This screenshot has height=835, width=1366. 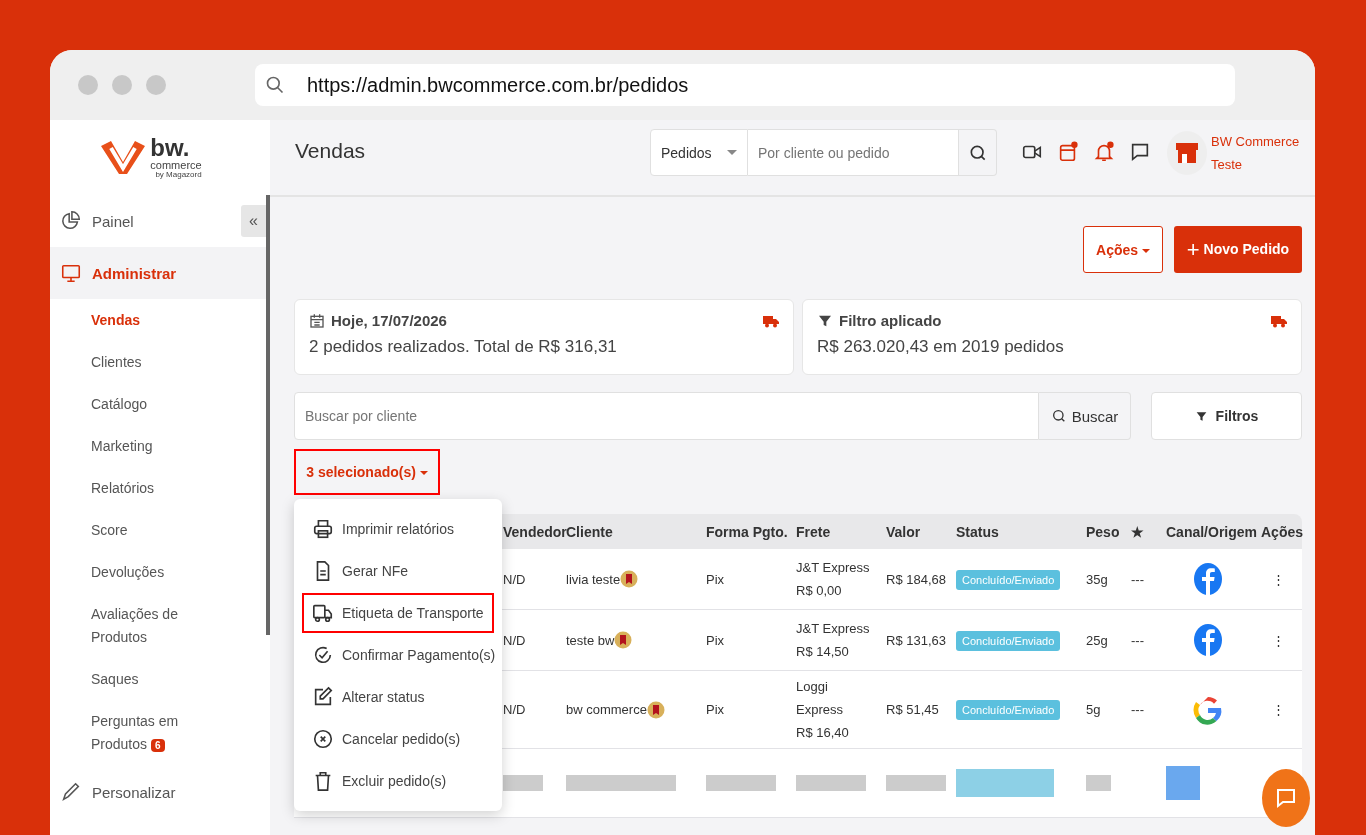 I want to click on column-header: Forma Pgto., so click(x=745, y=531).